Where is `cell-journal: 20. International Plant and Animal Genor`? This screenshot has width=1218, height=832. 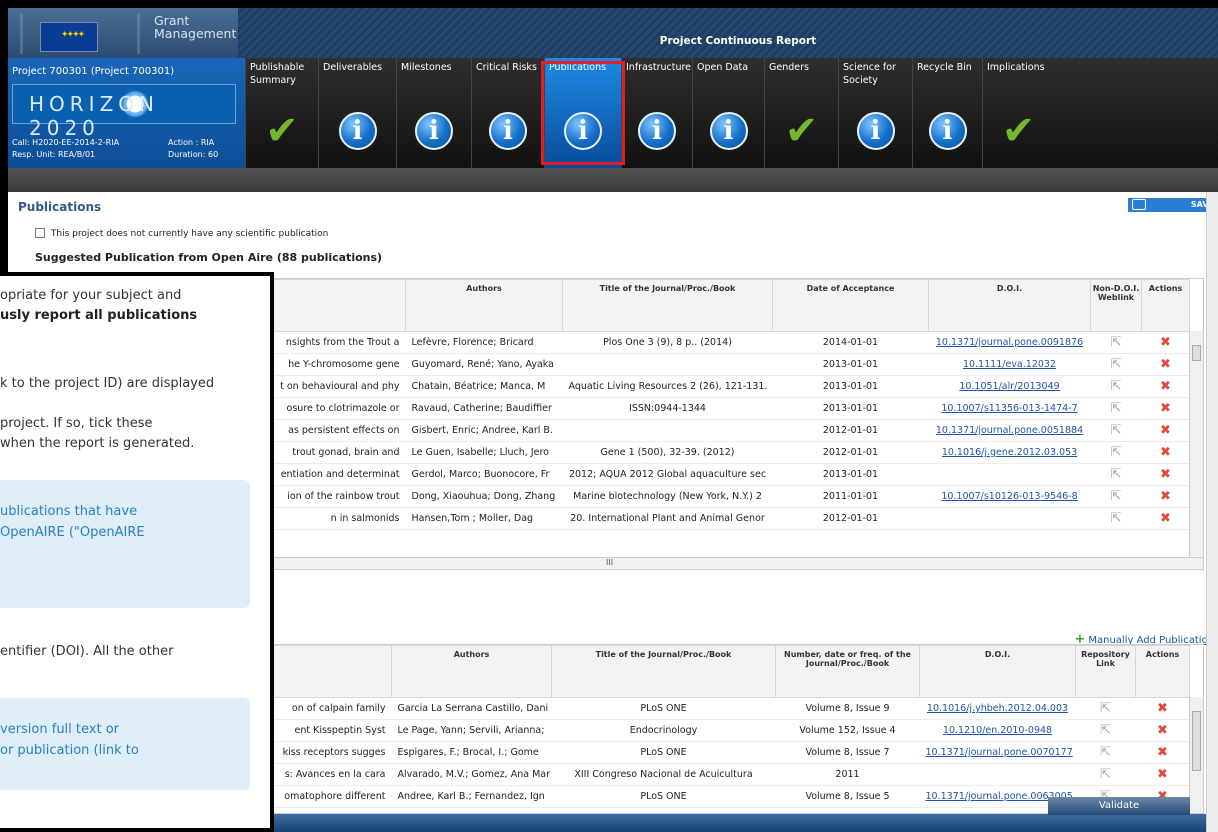
cell-journal: 20. International Plant and Animal Genor is located at coordinates (667, 518).